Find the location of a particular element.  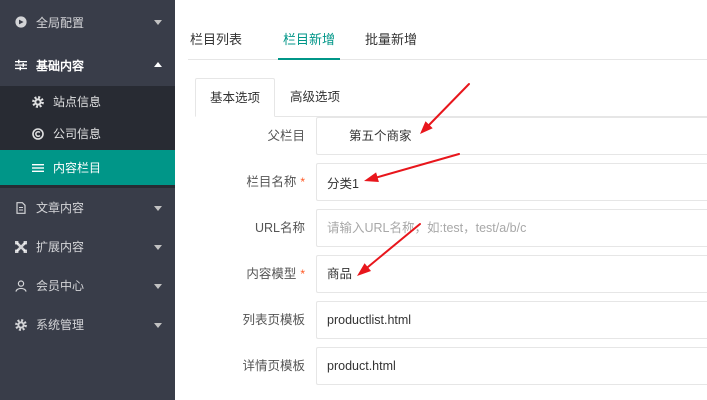

top-tab-bar: 栏目列表 栏目新增 批量新增 is located at coordinates (447, 40).